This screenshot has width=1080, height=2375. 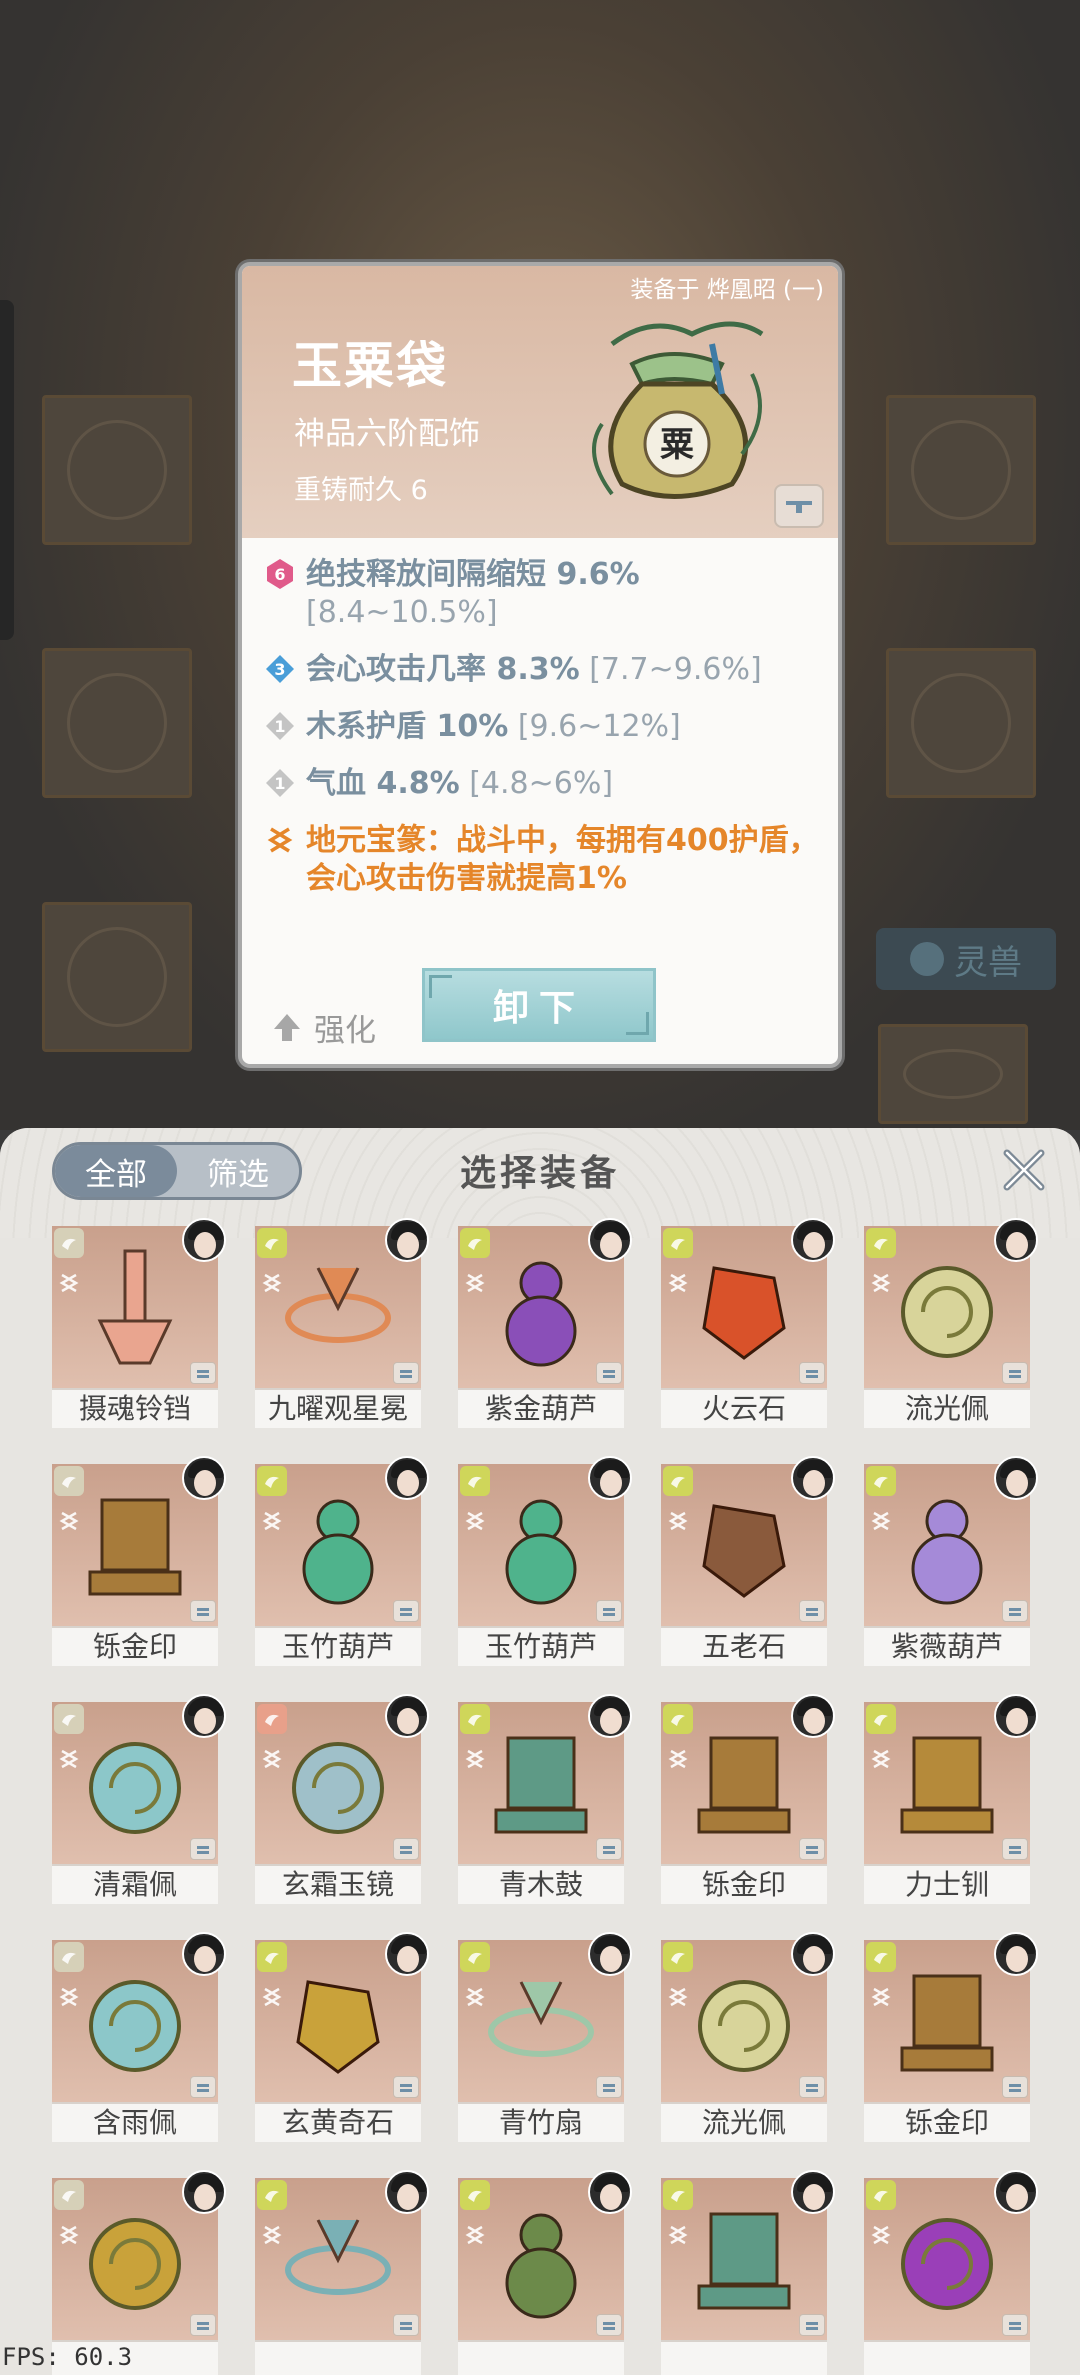 What do you see at coordinates (117, 470) in the screenshot?
I see `bg-equip-slot-weapon` at bounding box center [117, 470].